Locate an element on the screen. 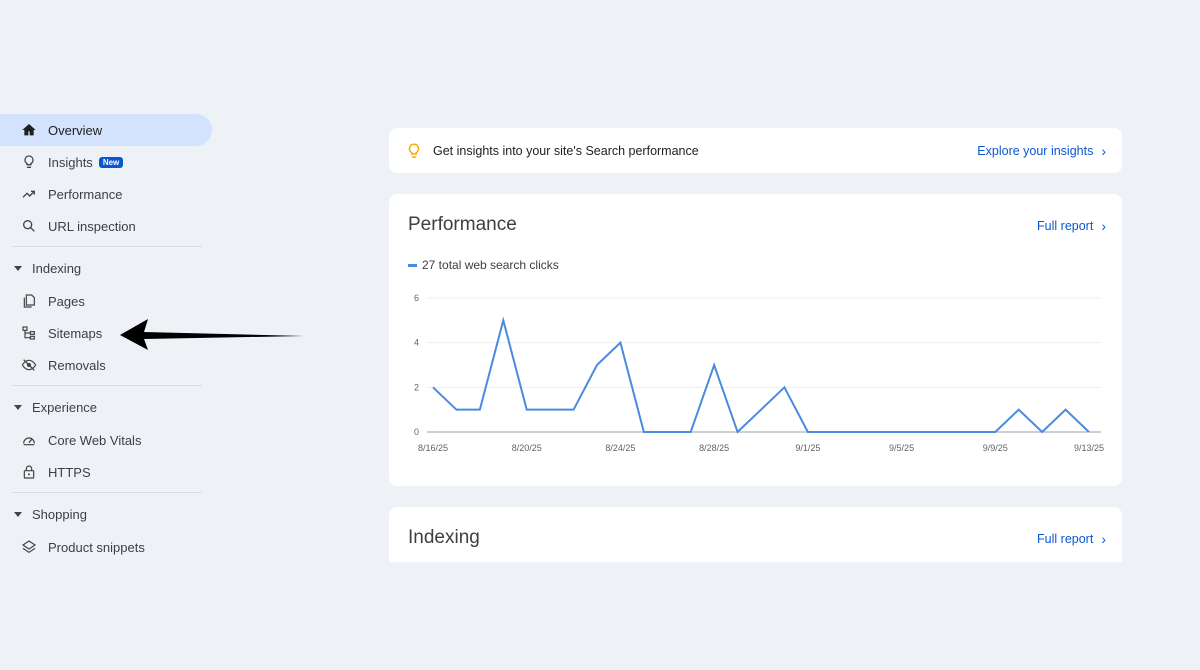 The image size is (1200, 670). sidebar-item-insights: Insights New is located at coordinates (107, 162).